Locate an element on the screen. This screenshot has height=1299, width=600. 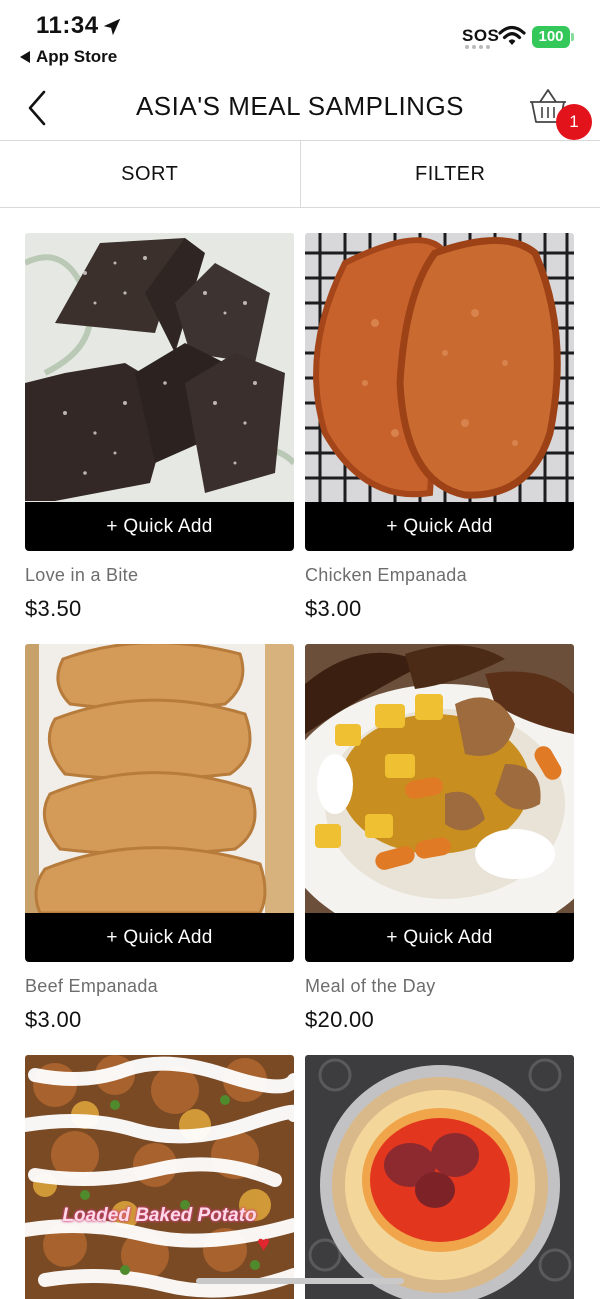
back-triangle-icon is located at coordinates (25, 57).